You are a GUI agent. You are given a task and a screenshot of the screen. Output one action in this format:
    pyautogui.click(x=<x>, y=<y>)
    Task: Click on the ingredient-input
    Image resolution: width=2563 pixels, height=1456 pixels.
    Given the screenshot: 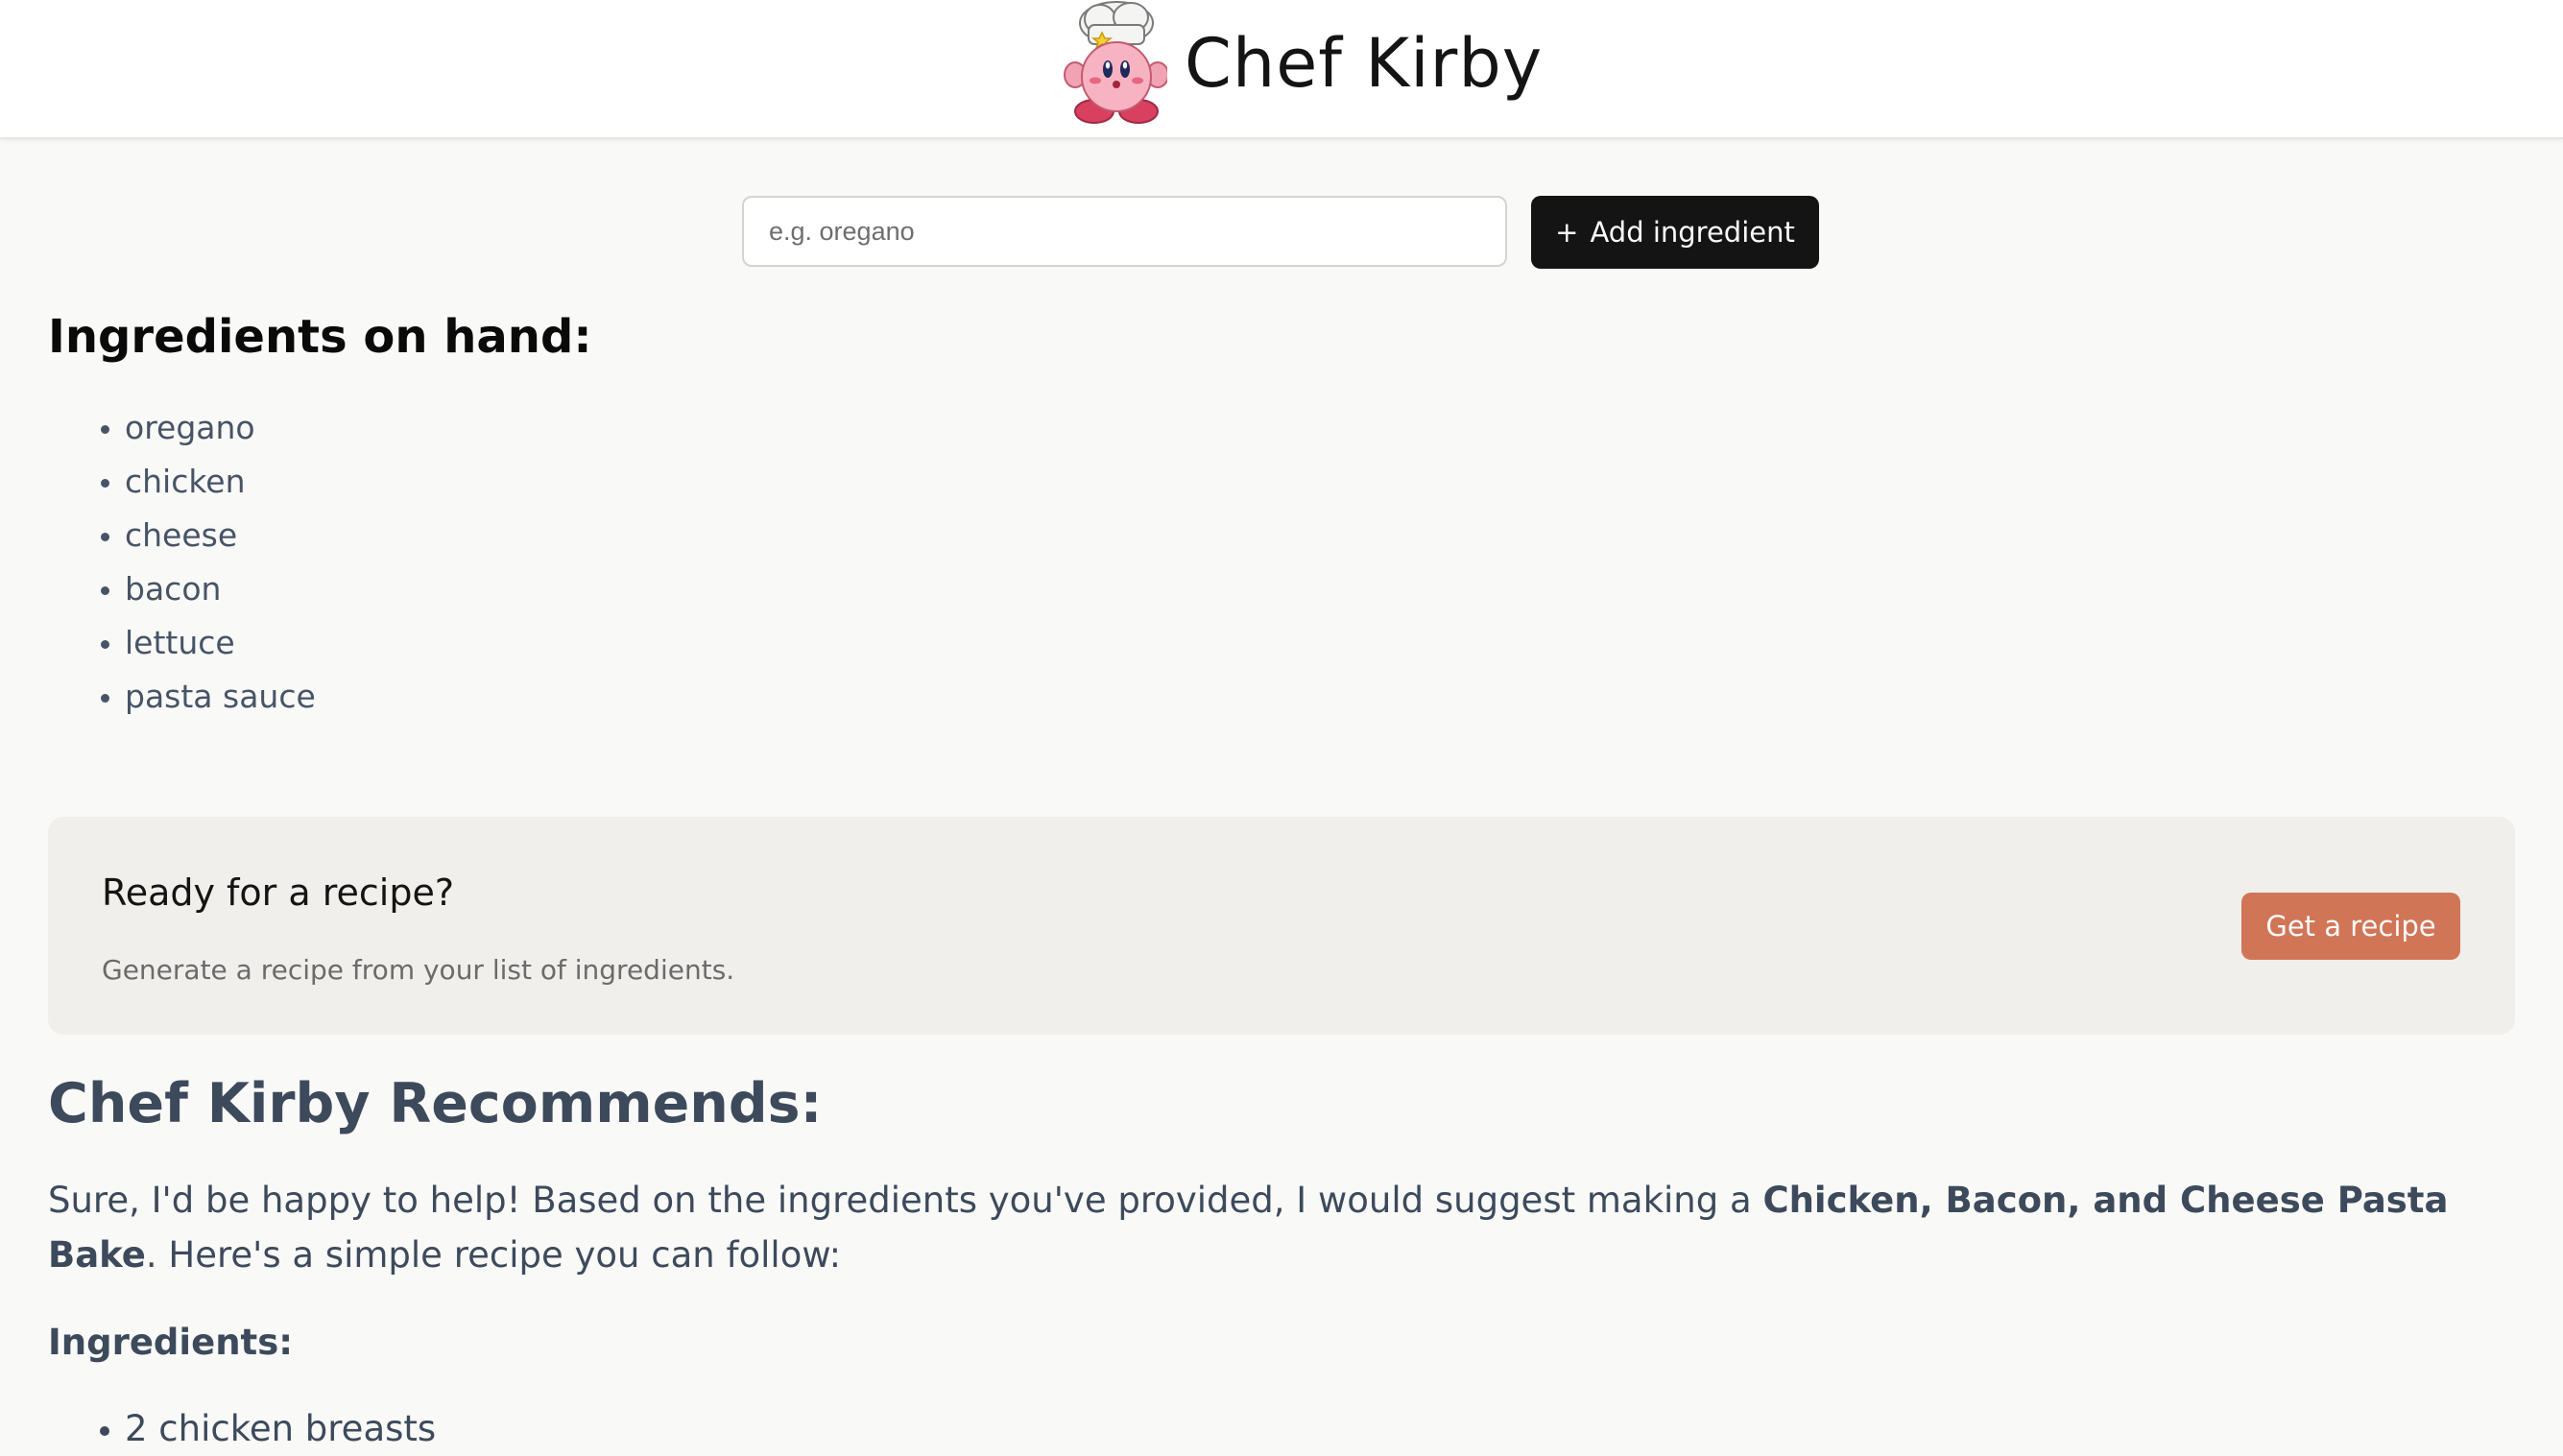 What is the action you would take?
    pyautogui.click(x=1124, y=231)
    